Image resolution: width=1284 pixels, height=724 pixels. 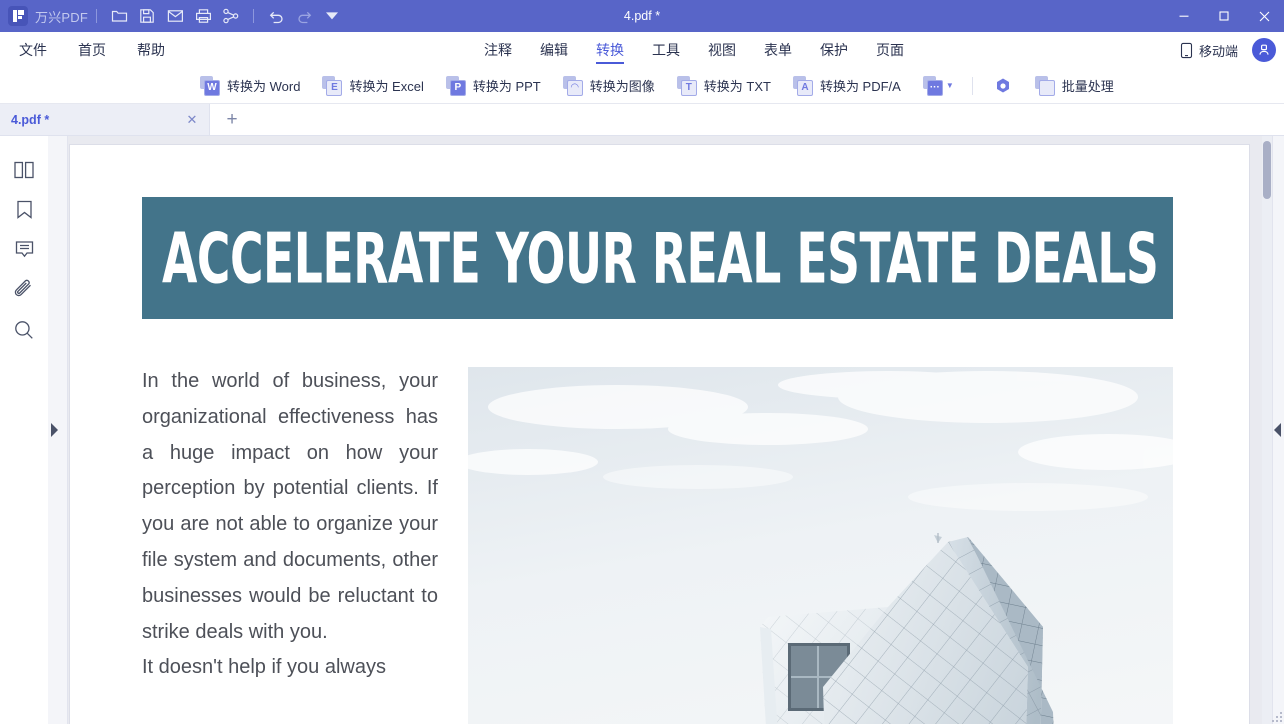 What do you see at coordinates (860, 86) in the screenshot?
I see `convert-to-pdfa-label: 转换为 PDF/A` at bounding box center [860, 86].